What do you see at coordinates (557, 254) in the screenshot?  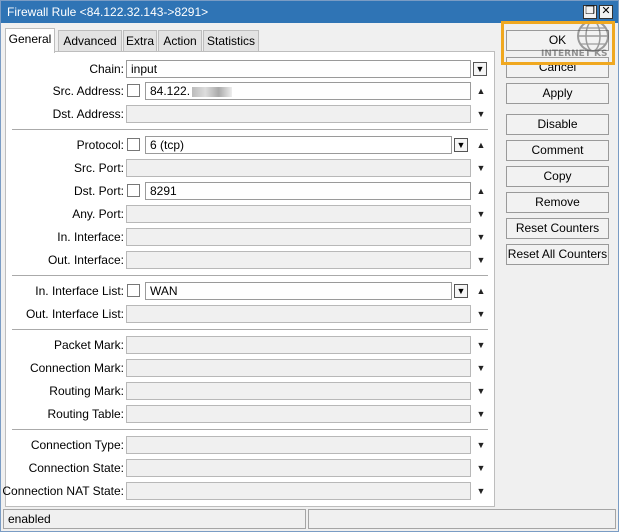 I see `reset-all-counters-button: Reset All Counters` at bounding box center [557, 254].